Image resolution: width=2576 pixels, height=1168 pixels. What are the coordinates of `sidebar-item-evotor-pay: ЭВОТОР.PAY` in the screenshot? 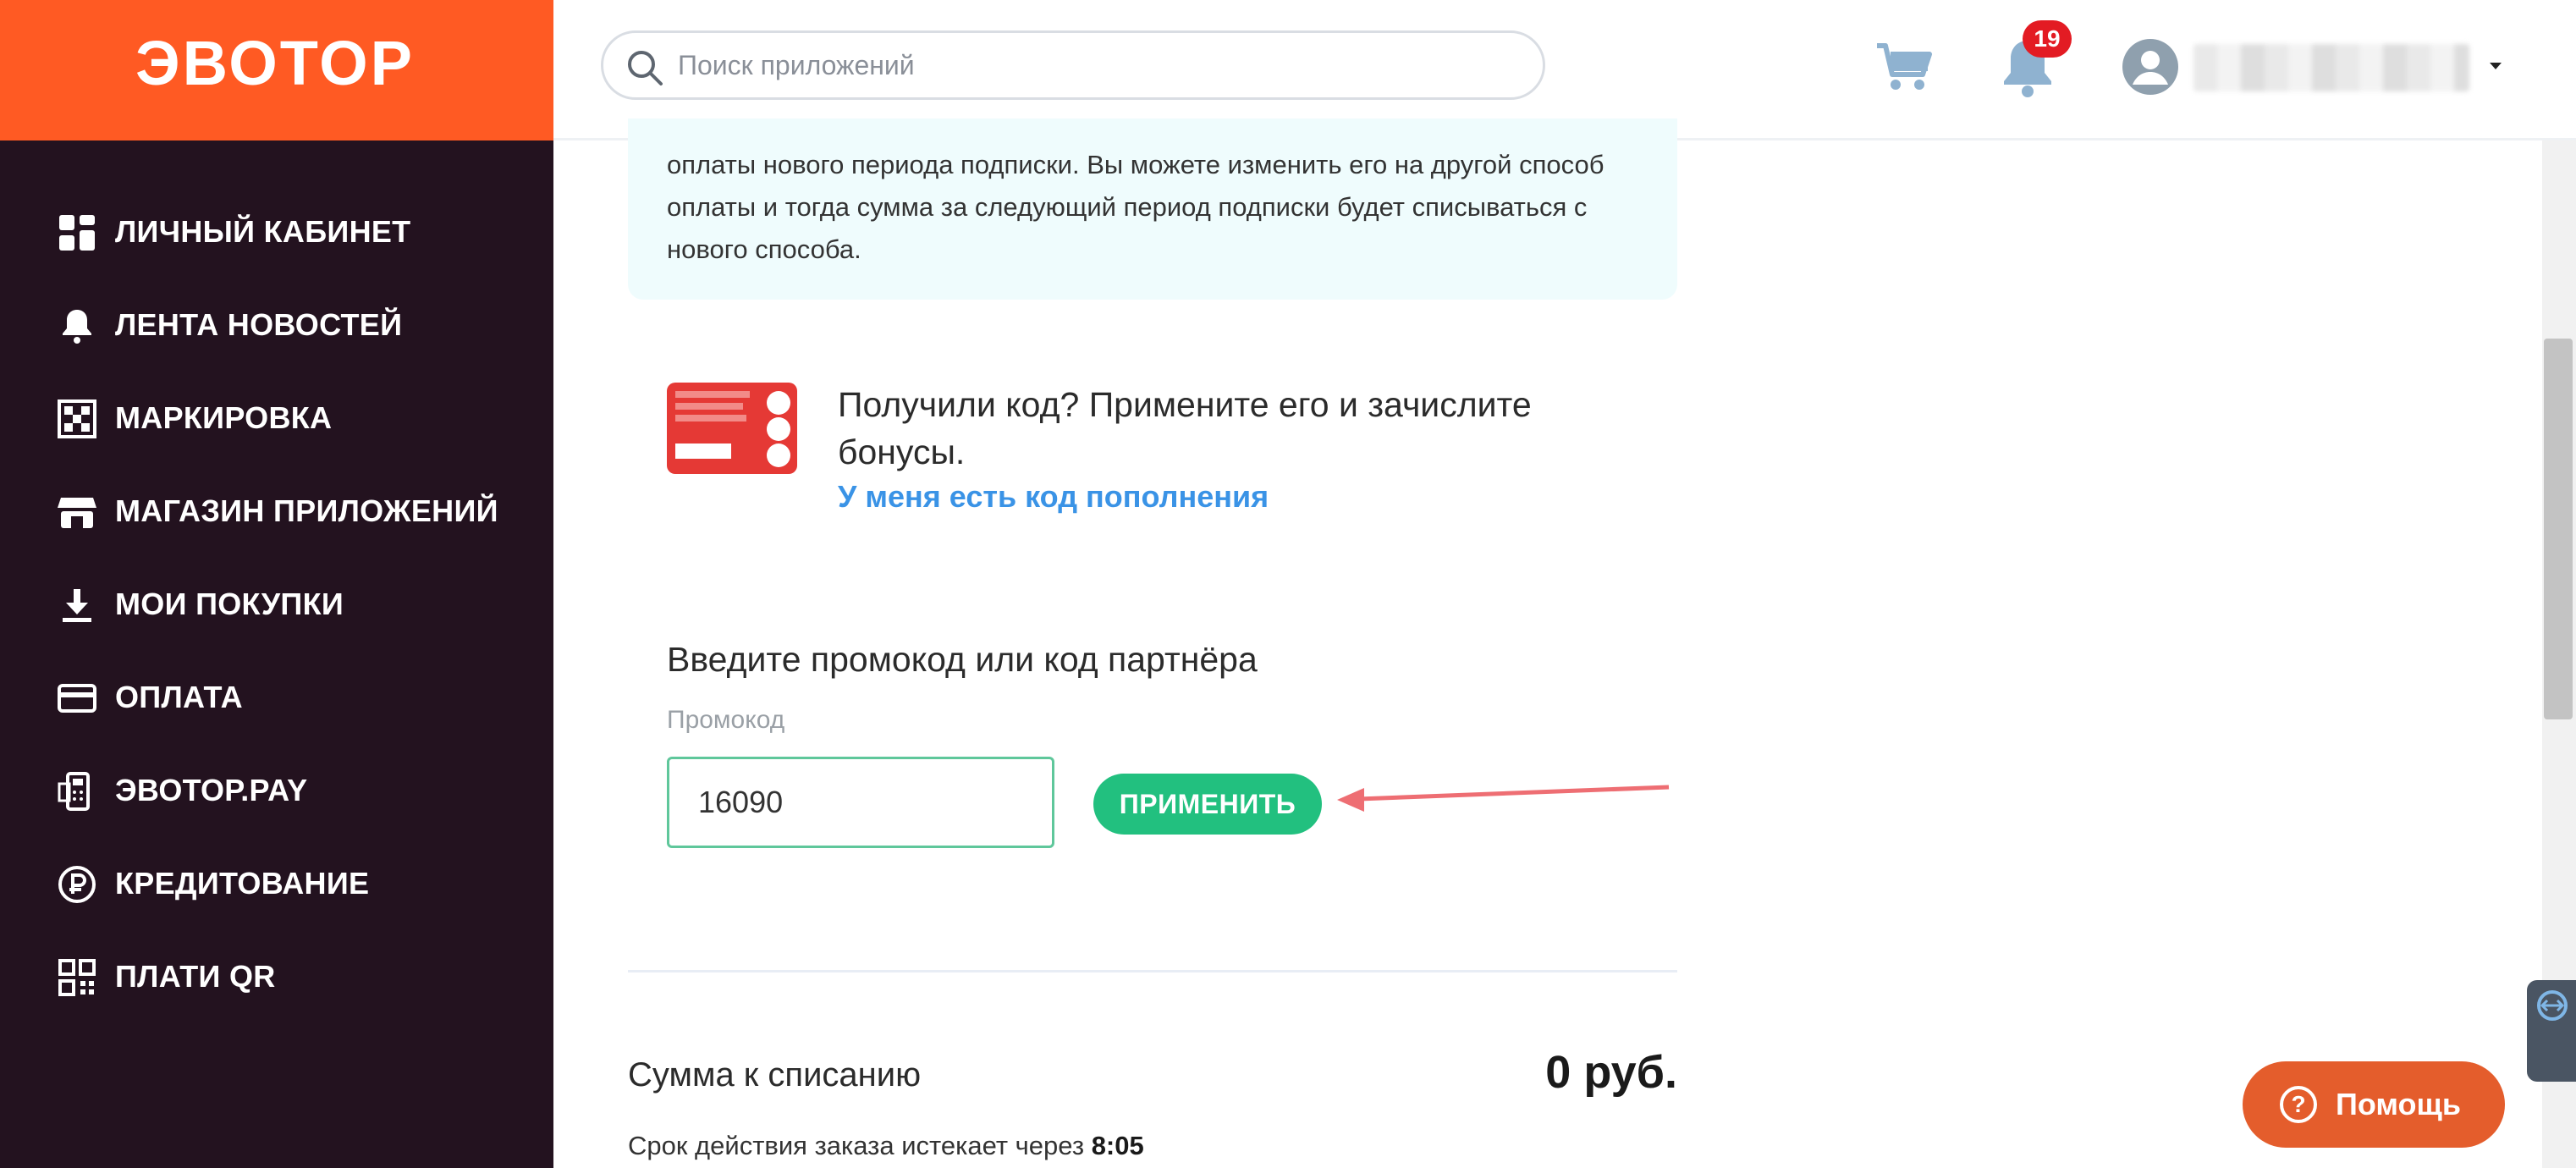 It's located at (276, 790).